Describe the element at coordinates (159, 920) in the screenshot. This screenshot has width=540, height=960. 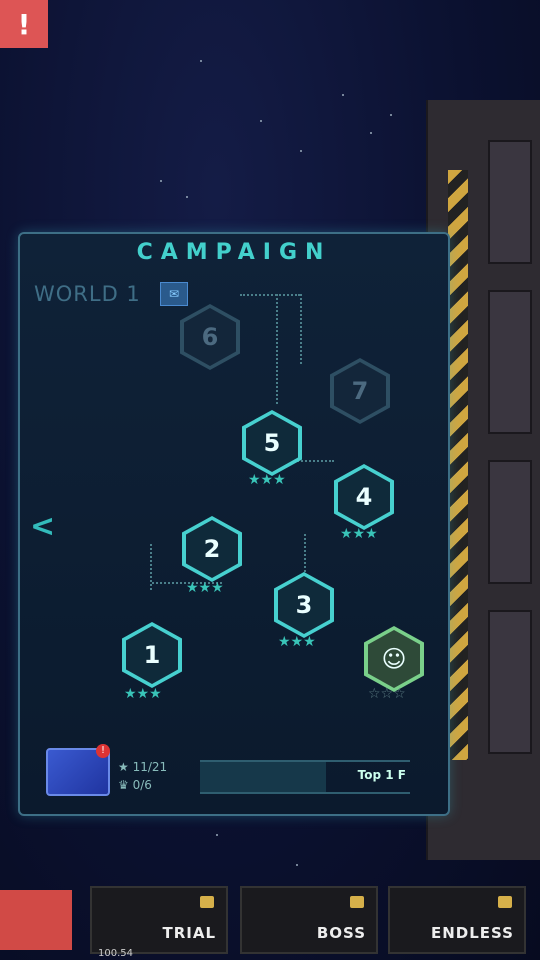
I see `trial-tab: TRIAL` at that location.